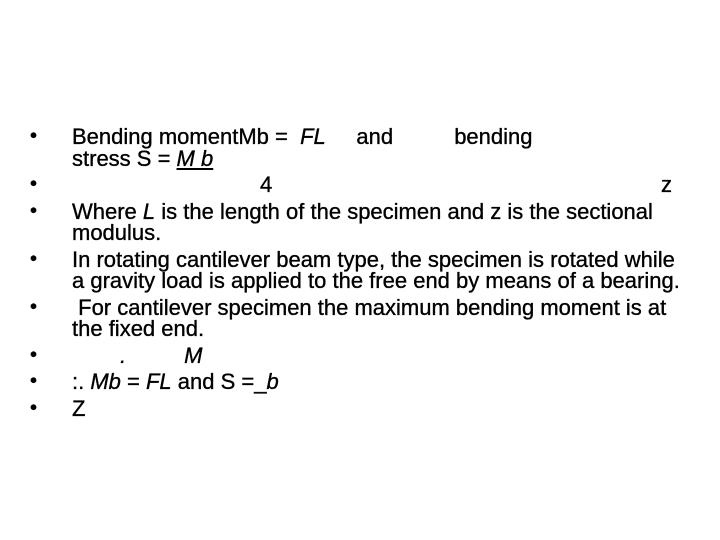  What do you see at coordinates (493, 136) in the screenshot?
I see `bending-word: bending` at bounding box center [493, 136].